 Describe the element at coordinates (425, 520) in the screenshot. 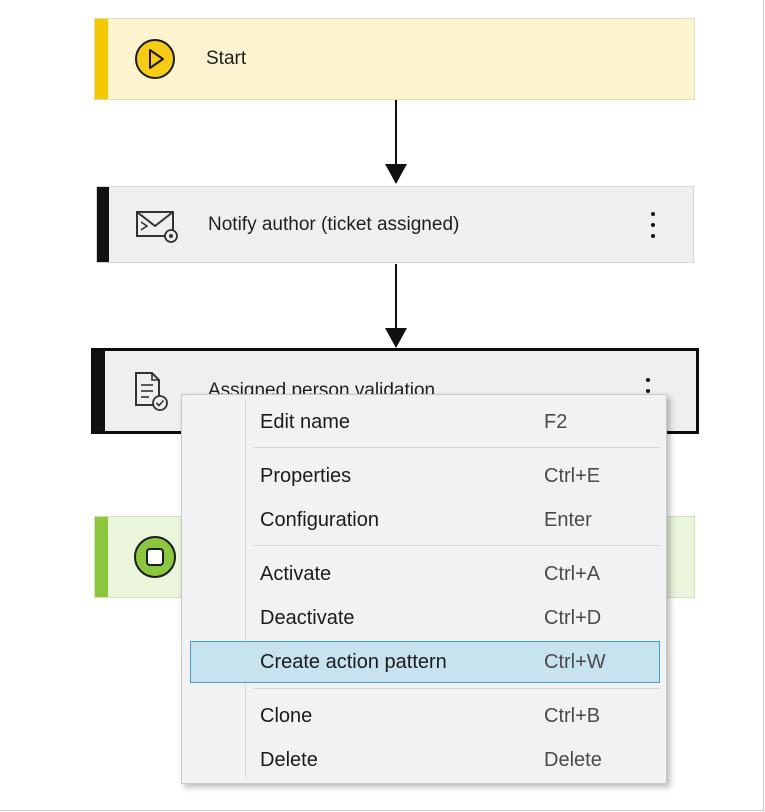

I see `menu-item-configuration: Configuration Enter` at that location.